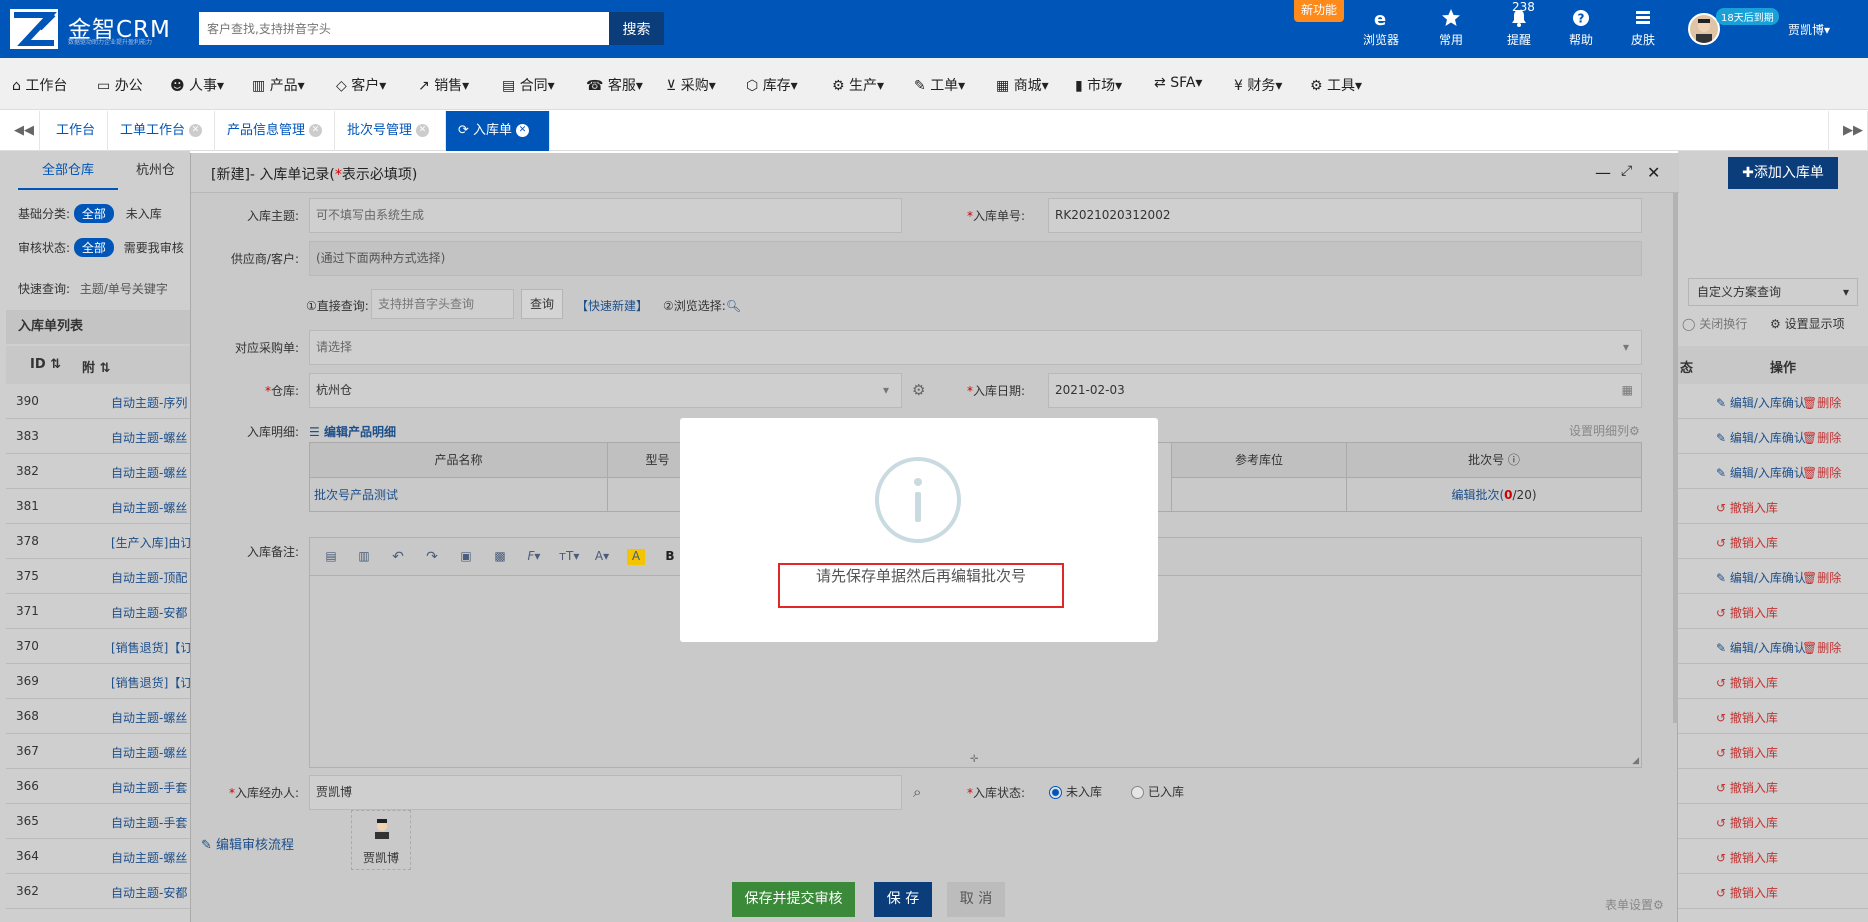  Describe the element at coordinates (74, 131) in the screenshot. I see `tab-workbench: 工作台` at that location.